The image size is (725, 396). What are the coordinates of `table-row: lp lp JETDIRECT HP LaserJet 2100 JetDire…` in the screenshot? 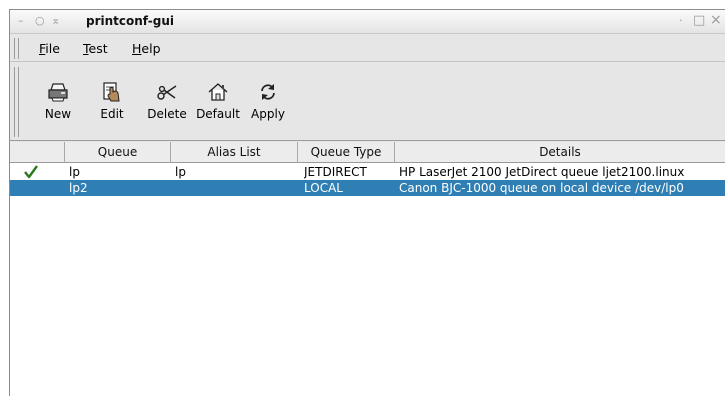 It's located at (367, 172).